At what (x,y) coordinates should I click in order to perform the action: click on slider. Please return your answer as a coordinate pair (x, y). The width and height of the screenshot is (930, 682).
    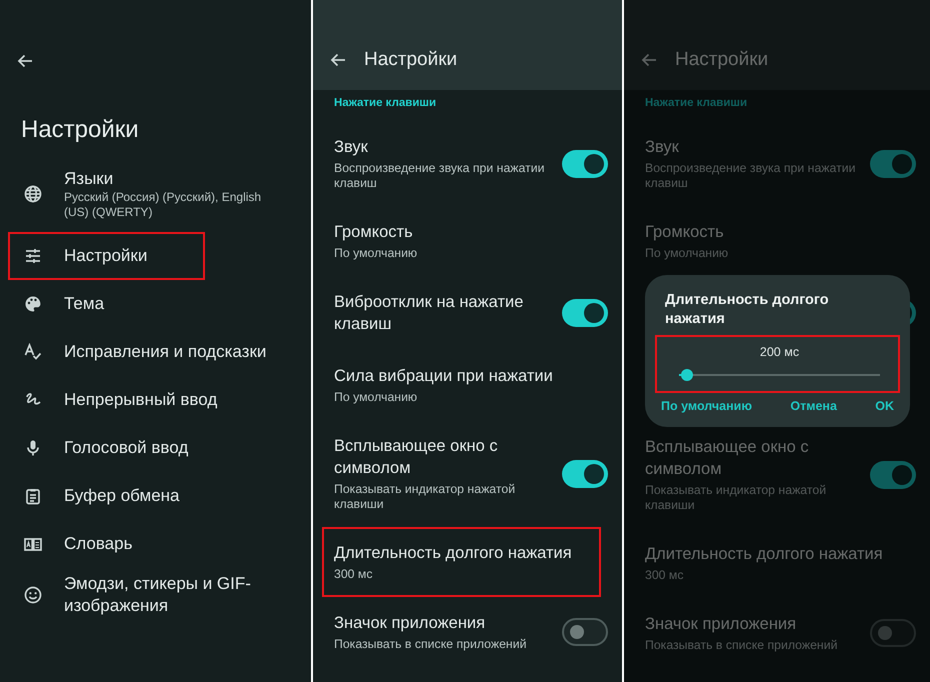
    Looking at the image, I should click on (779, 375).